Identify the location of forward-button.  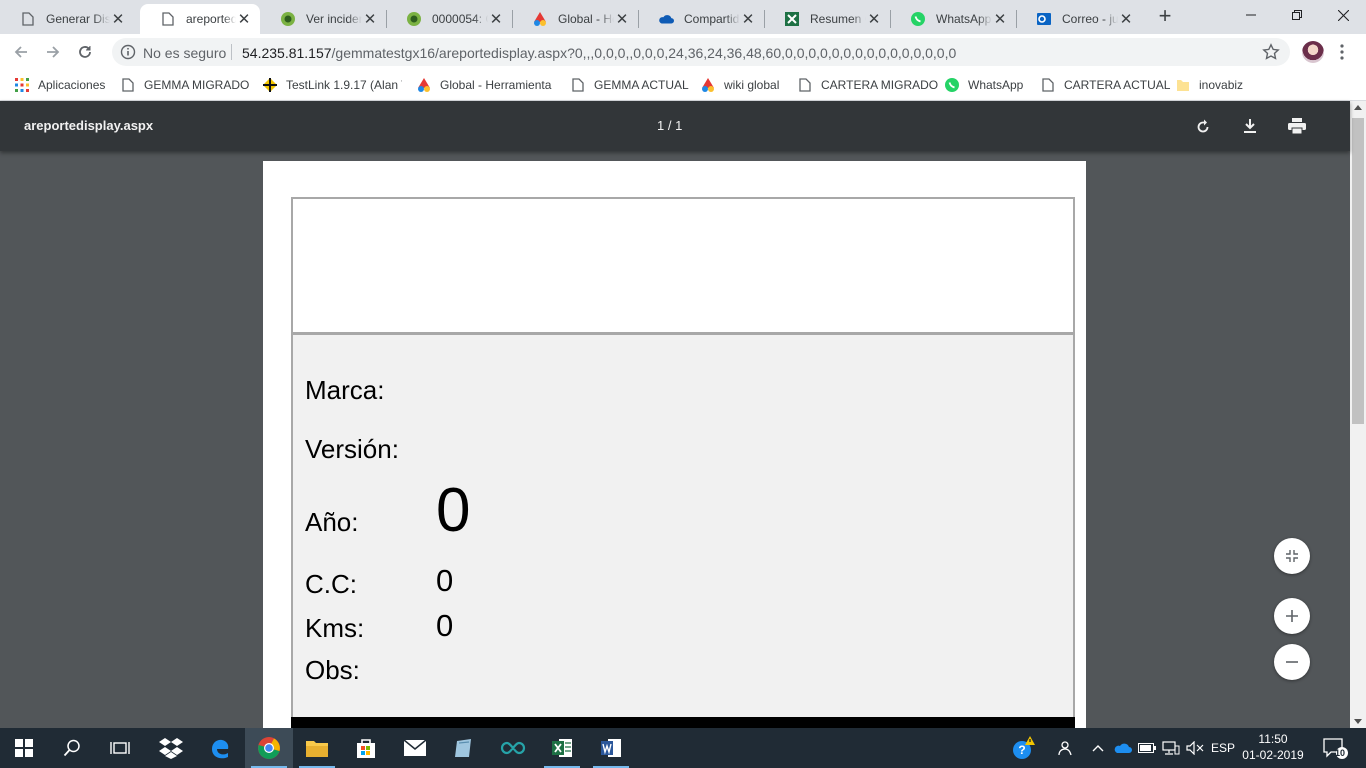
(53, 52).